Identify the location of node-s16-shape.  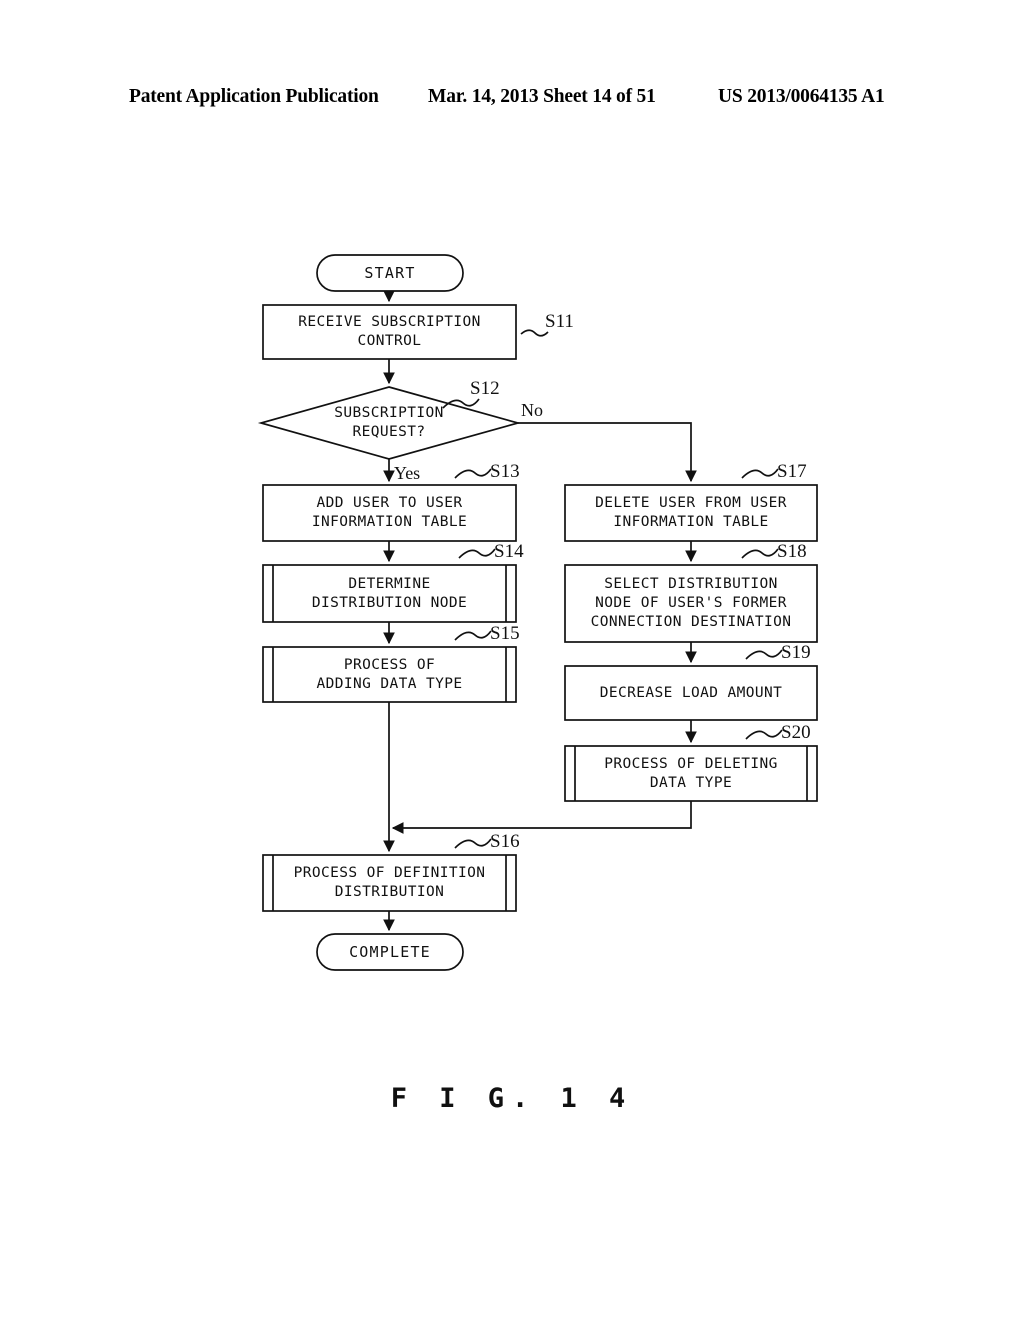
(389, 883).